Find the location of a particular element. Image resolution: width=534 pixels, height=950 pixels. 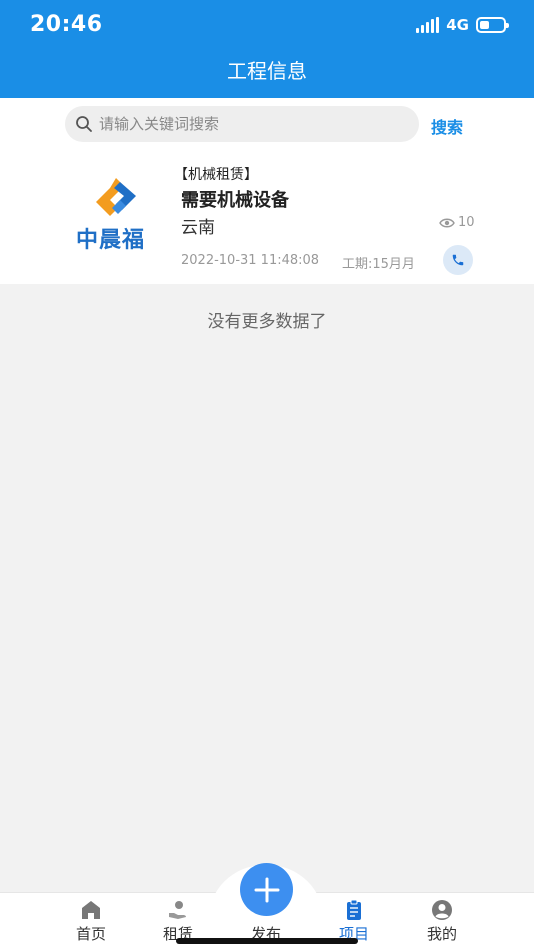

tab-profile: 我的 is located at coordinates (442, 921).